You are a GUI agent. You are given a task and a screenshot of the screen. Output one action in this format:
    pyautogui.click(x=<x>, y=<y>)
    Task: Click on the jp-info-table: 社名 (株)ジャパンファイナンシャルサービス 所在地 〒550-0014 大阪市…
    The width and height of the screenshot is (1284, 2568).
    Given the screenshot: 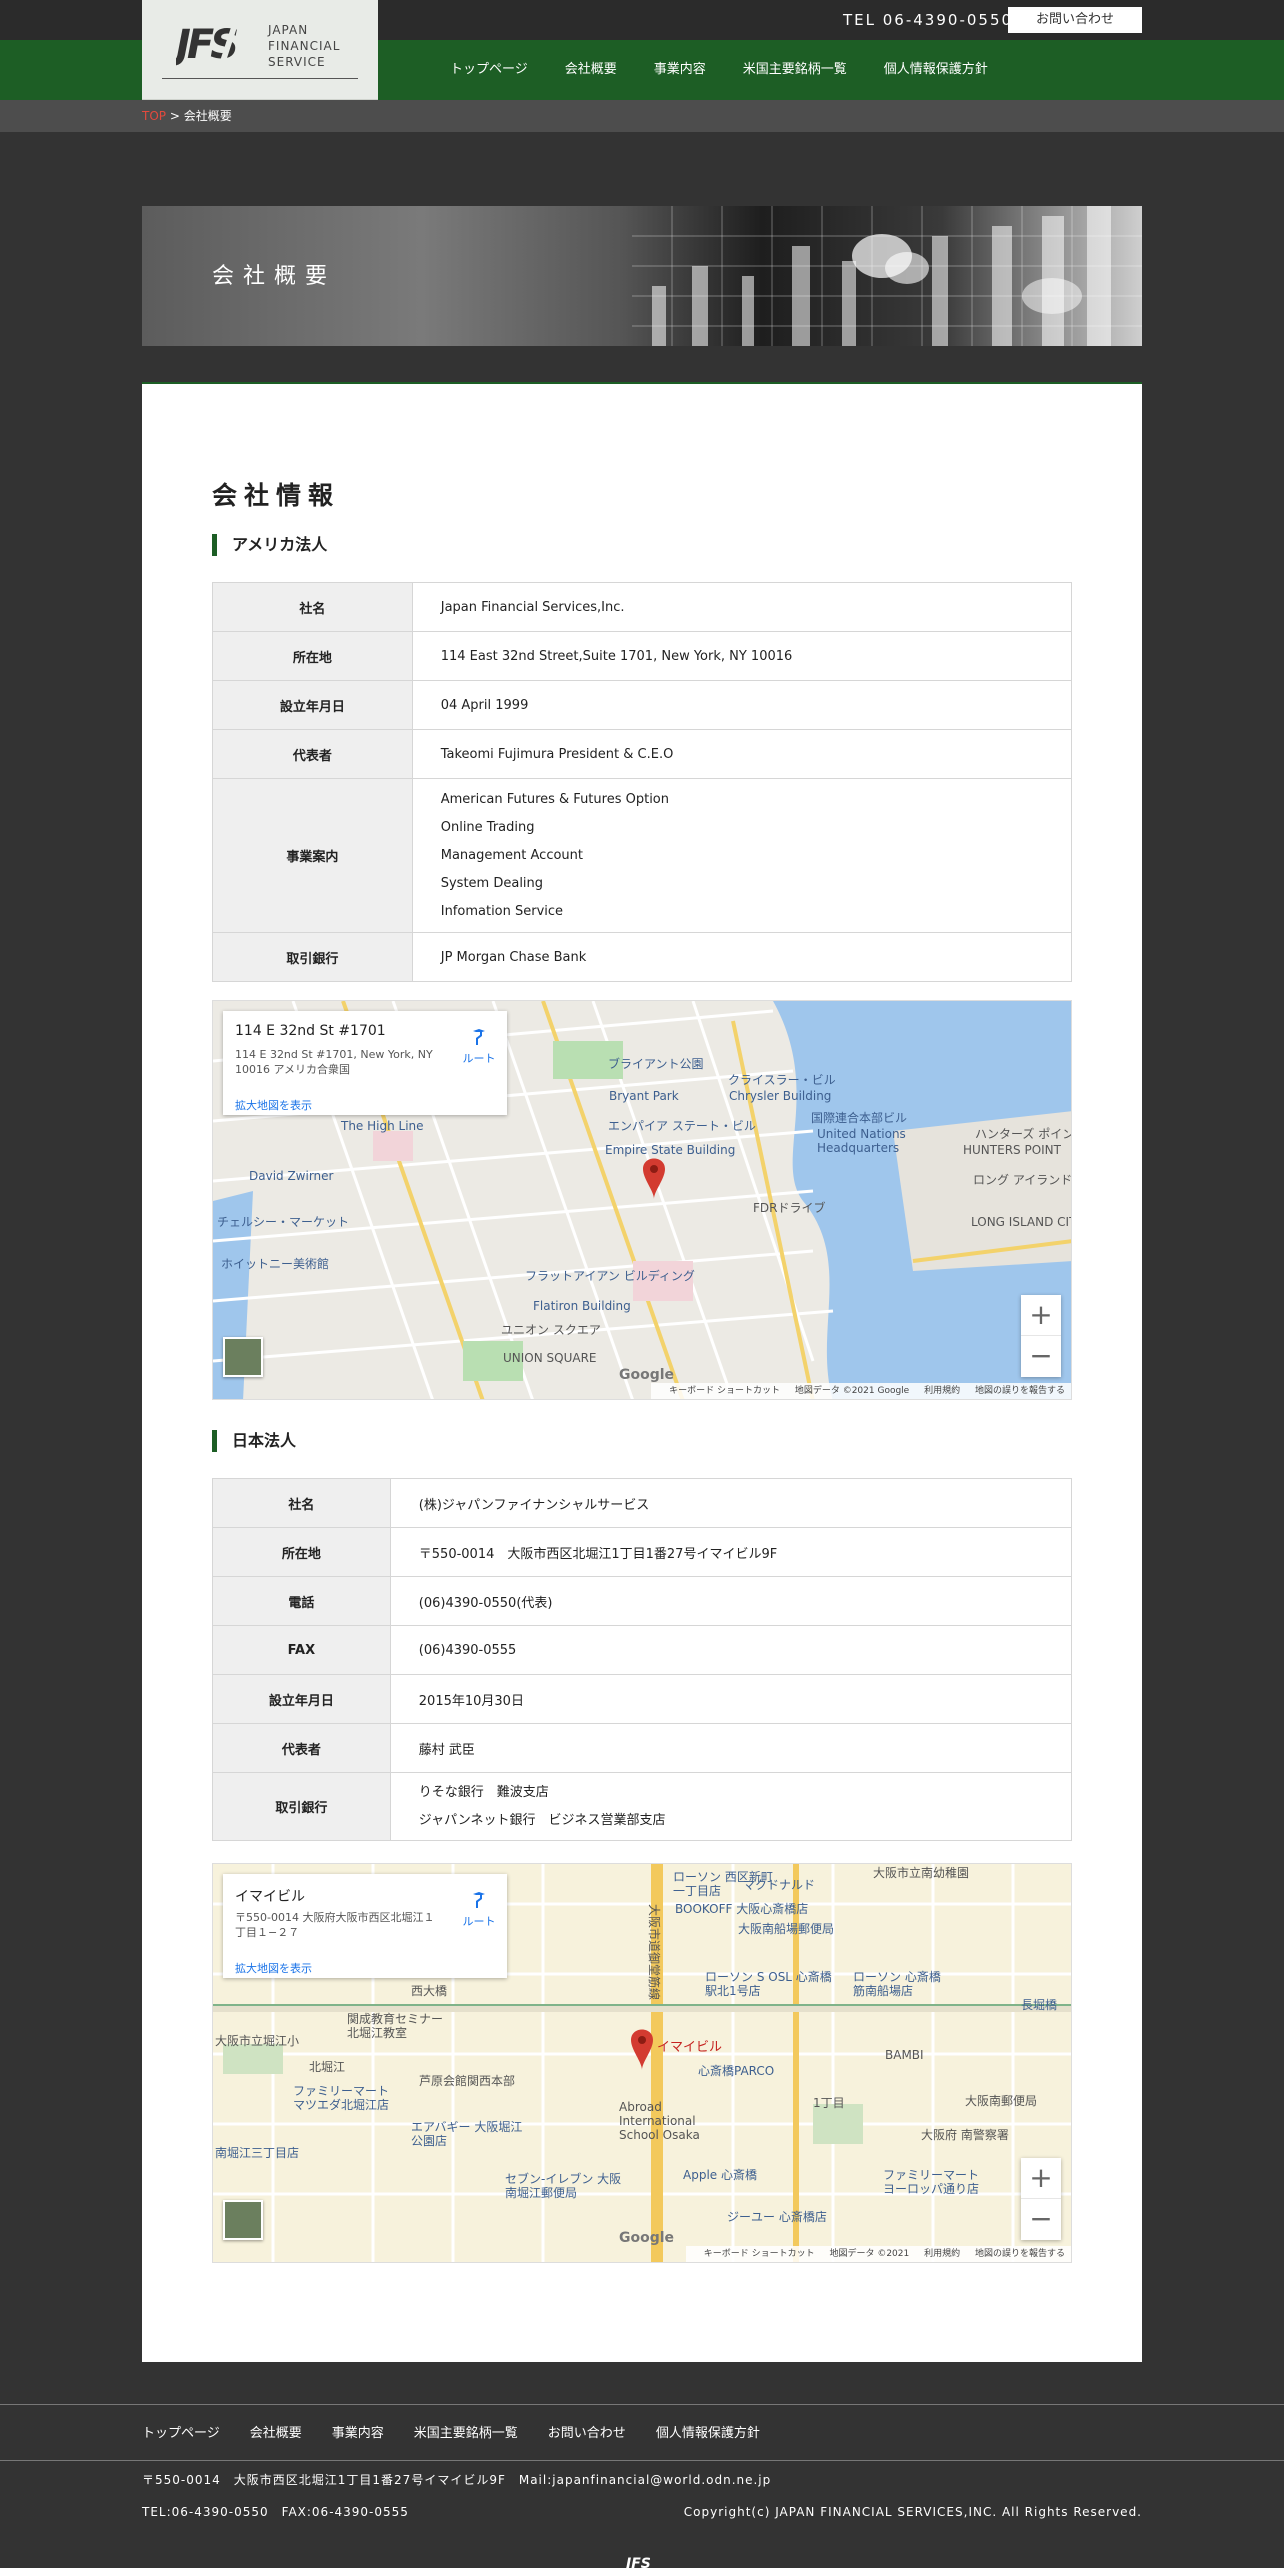 What is the action you would take?
    pyautogui.click(x=642, y=1659)
    